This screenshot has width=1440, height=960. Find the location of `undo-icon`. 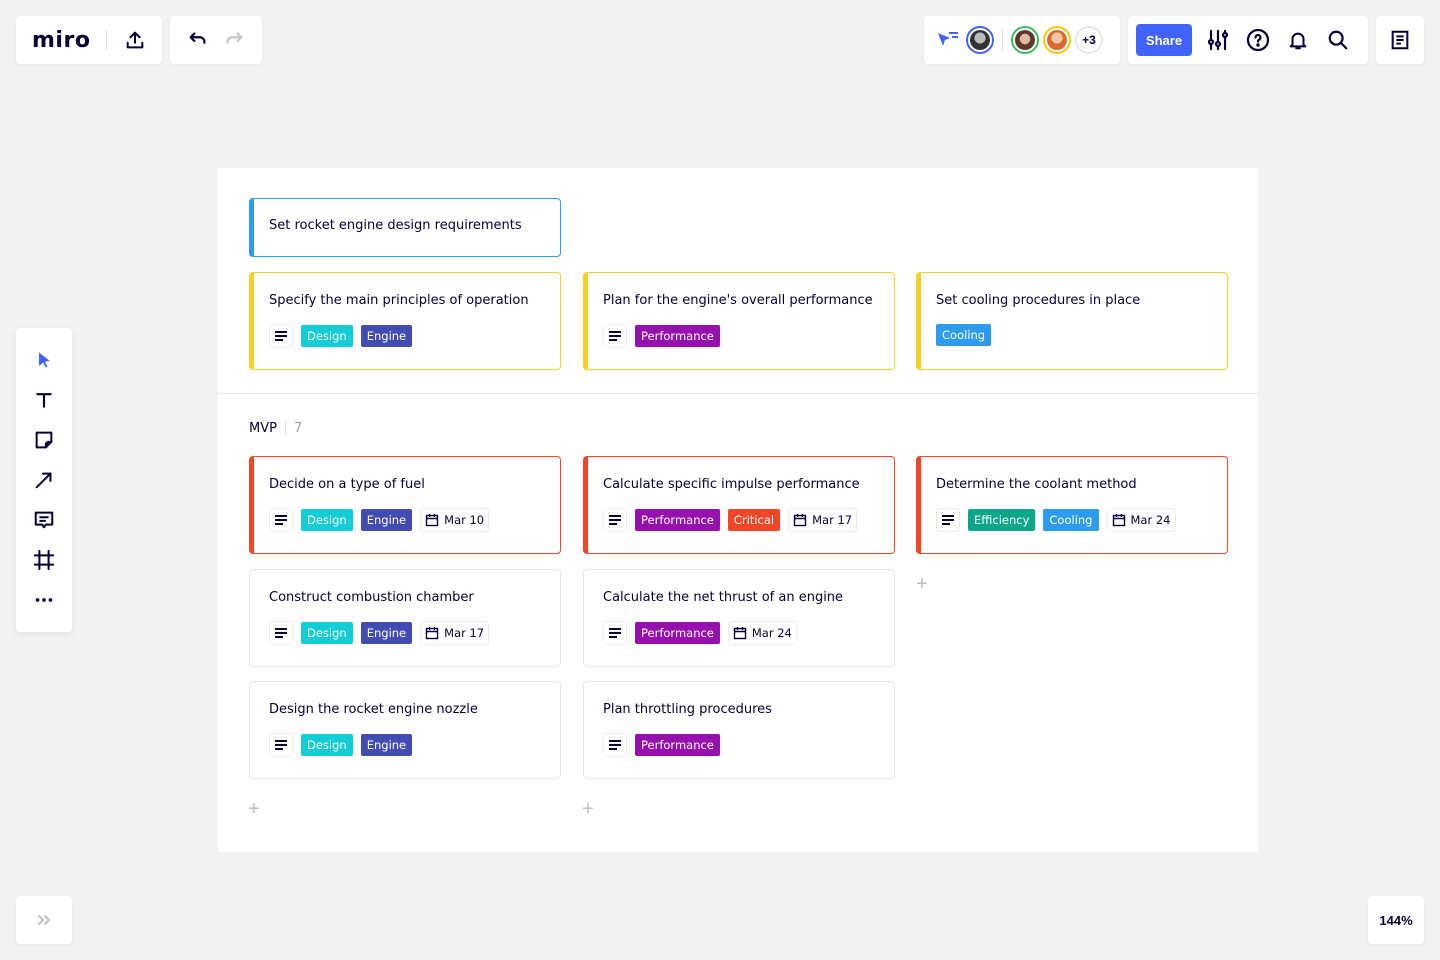

undo-icon is located at coordinates (197, 38).